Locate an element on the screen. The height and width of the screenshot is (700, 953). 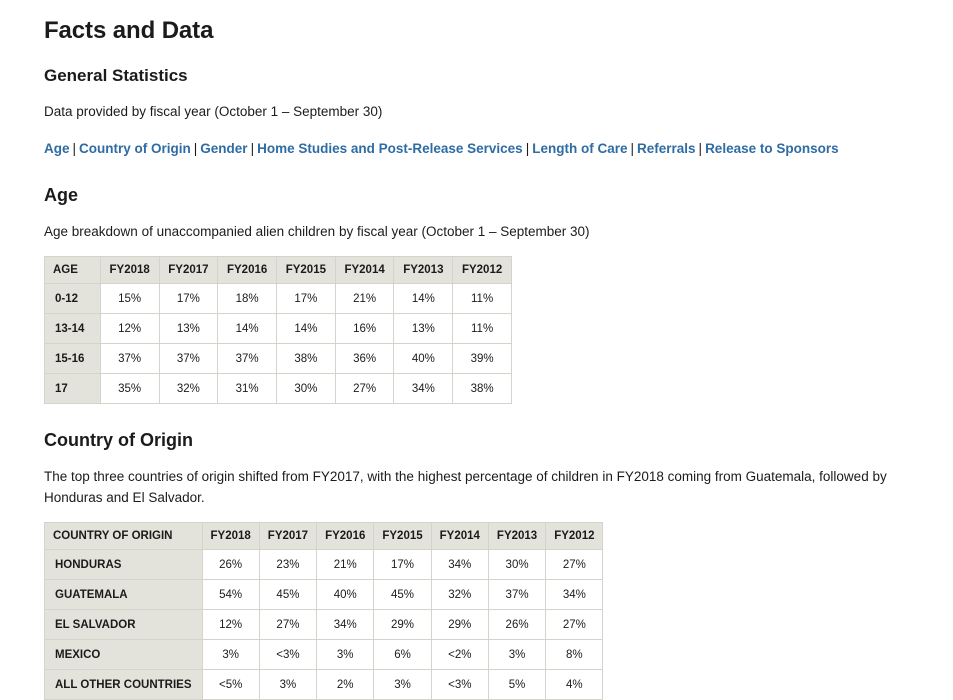
table-row: 17 35% 32% 31% 30% 27% 34% 38% is located at coordinates (278, 388).